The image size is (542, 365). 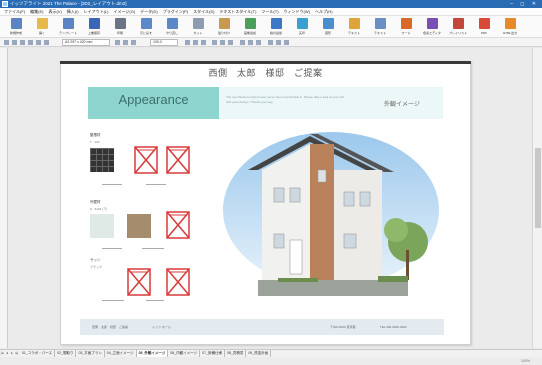 What do you see at coordinates (222, 42) in the screenshot?
I see `bring-front-icon` at bounding box center [222, 42].